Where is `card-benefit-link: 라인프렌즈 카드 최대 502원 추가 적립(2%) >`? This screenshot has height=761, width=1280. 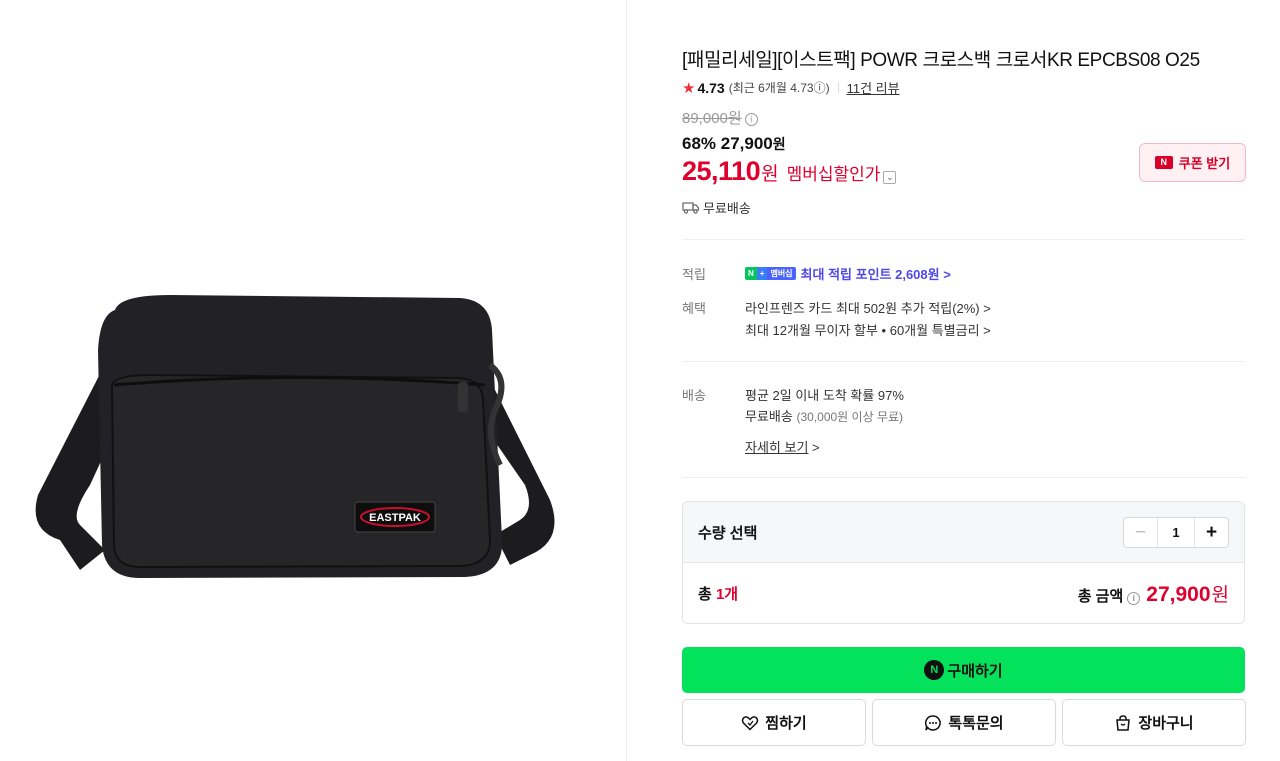 card-benefit-link: 라인프렌즈 카드 최대 502원 추가 적립(2%) > is located at coordinates (868, 307).